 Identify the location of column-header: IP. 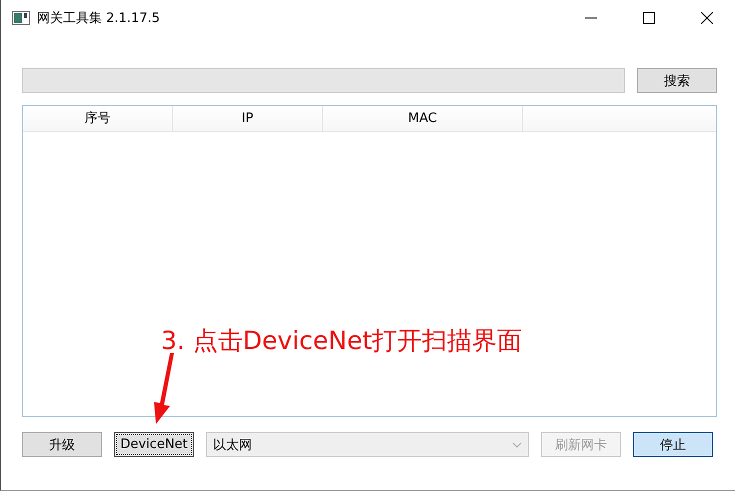
(248, 118).